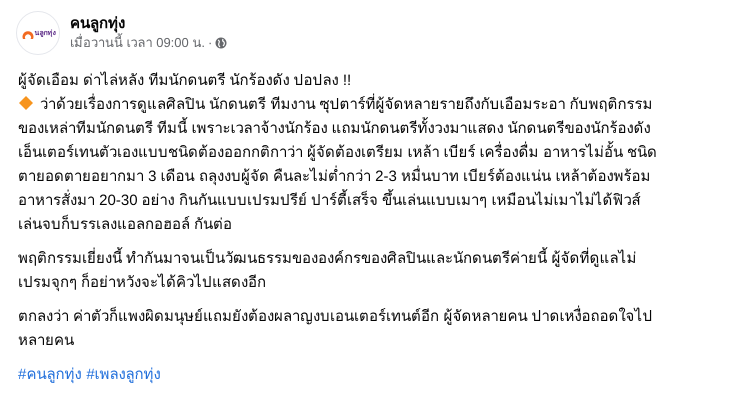  Describe the element at coordinates (50, 375) in the screenshot. I see `hashtag-link: #คนลูกทุ่ง` at that location.